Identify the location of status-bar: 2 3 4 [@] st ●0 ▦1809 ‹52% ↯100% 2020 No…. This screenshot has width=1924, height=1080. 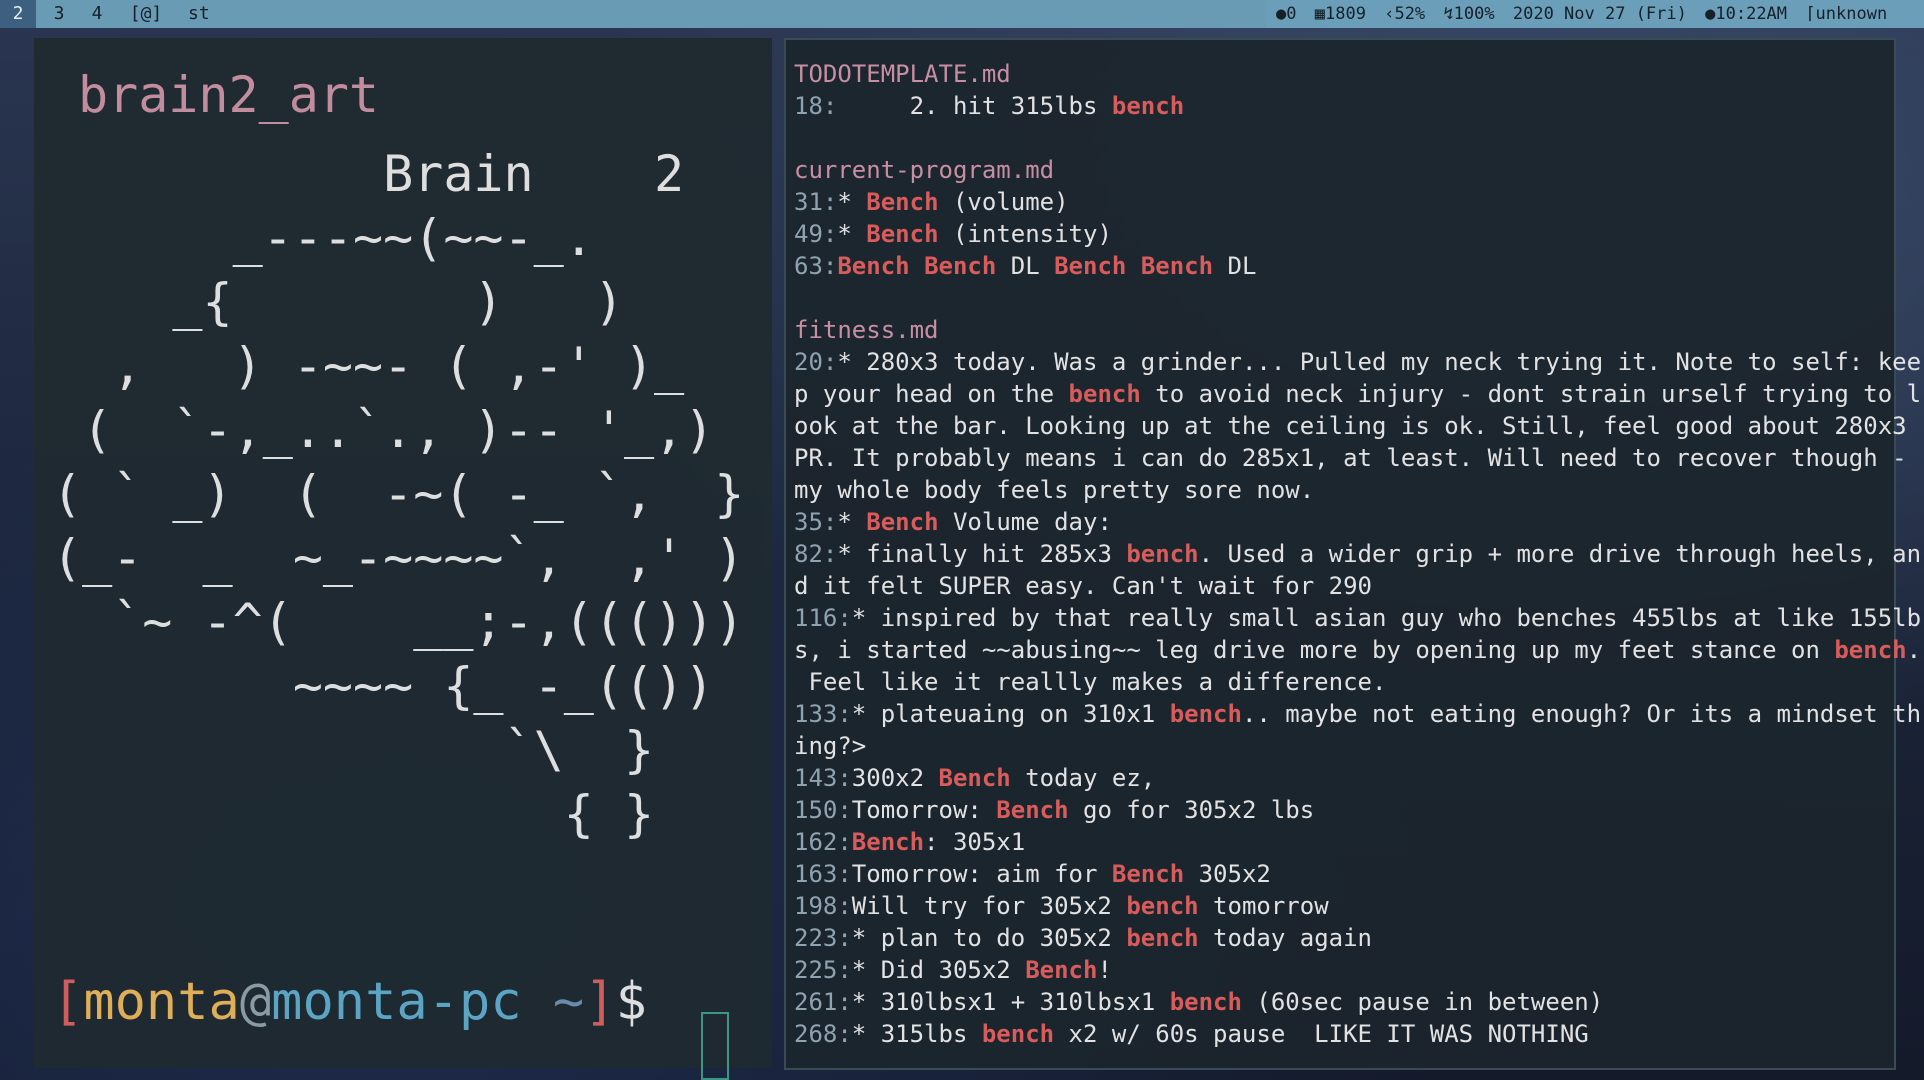
(962, 14).